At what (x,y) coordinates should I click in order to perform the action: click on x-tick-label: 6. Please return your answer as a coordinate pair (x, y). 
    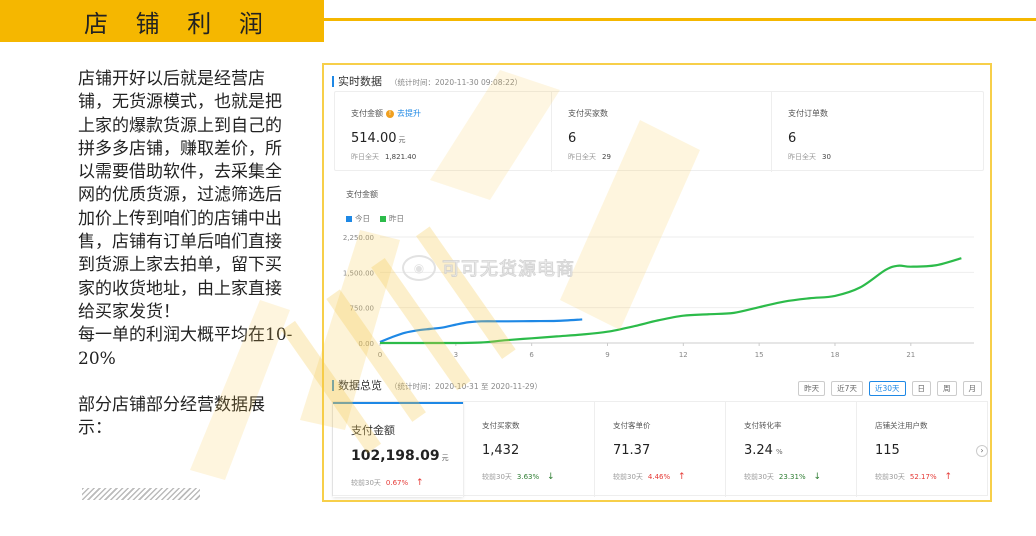
    Looking at the image, I should click on (531, 355).